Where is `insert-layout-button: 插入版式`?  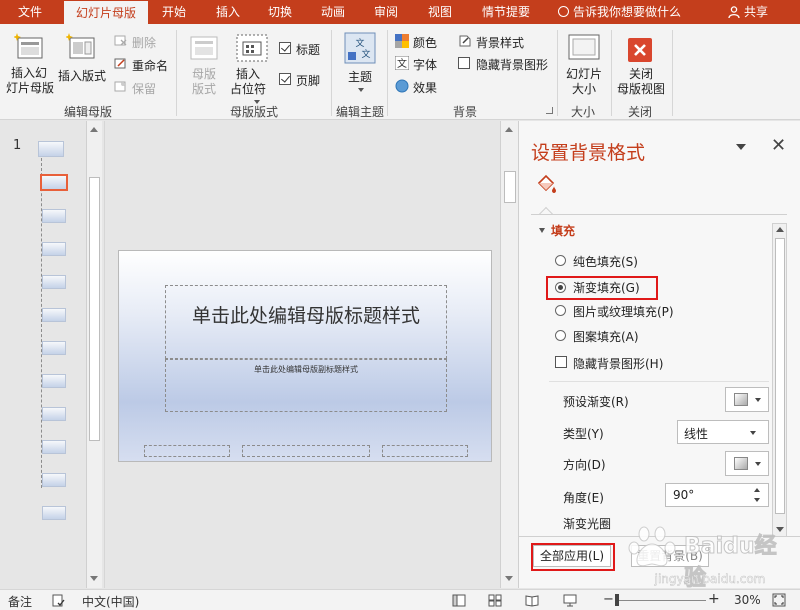
insert-layout-button: 插入版式 is located at coordinates (82, 75).